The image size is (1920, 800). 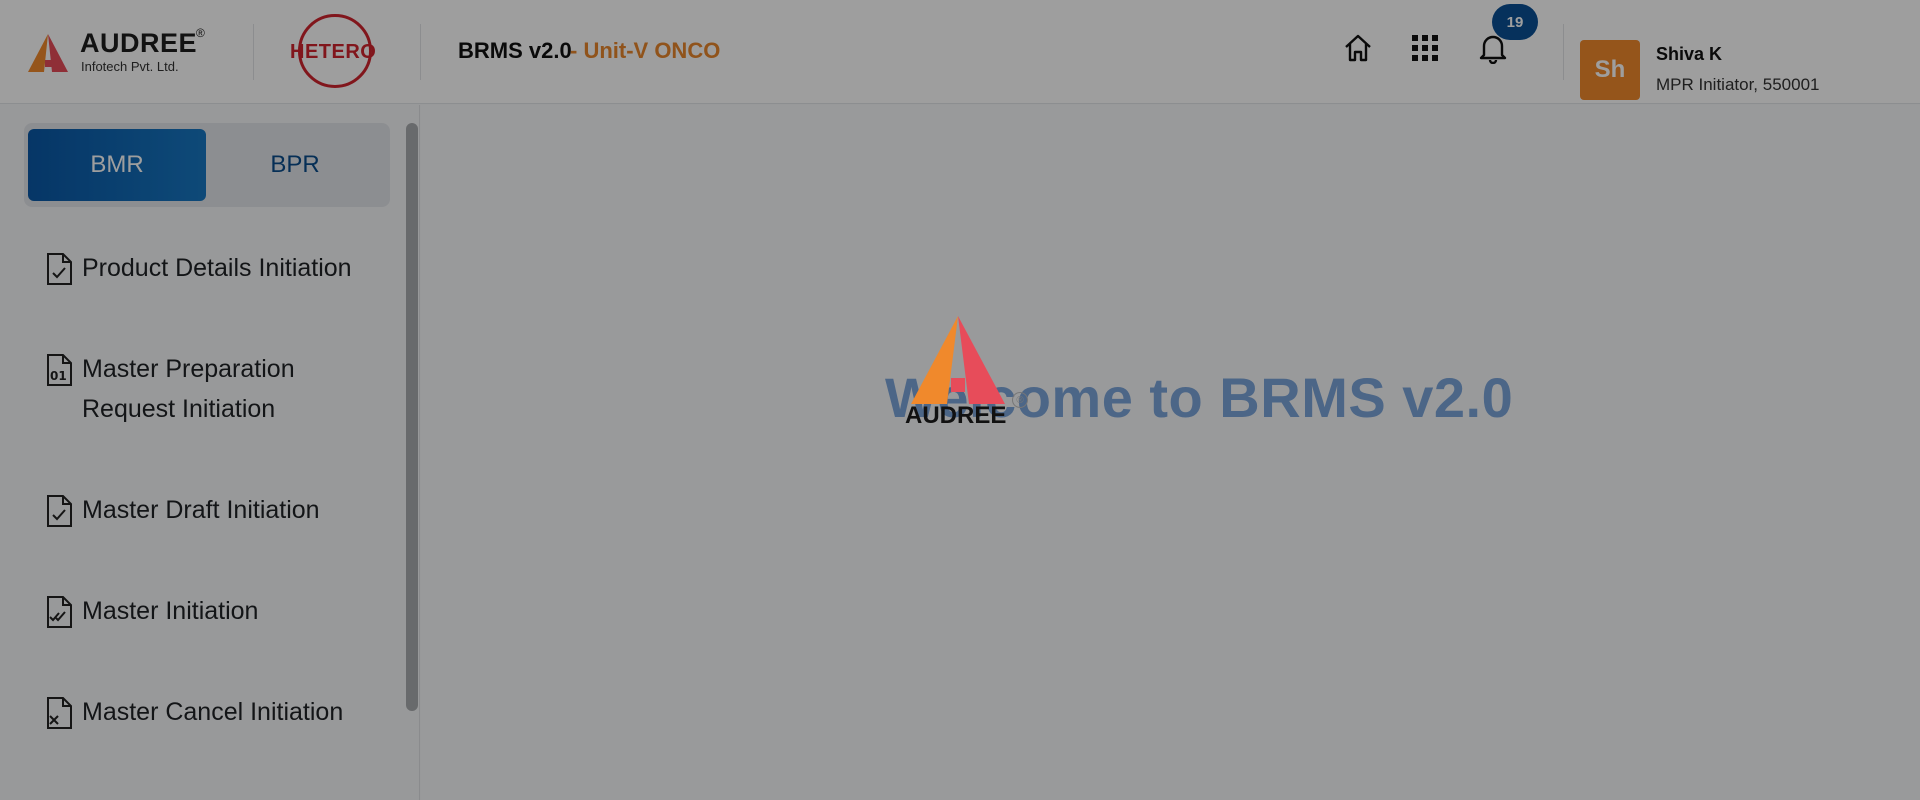 I want to click on audree-brand-name: AUDREE, so click(x=139, y=43).